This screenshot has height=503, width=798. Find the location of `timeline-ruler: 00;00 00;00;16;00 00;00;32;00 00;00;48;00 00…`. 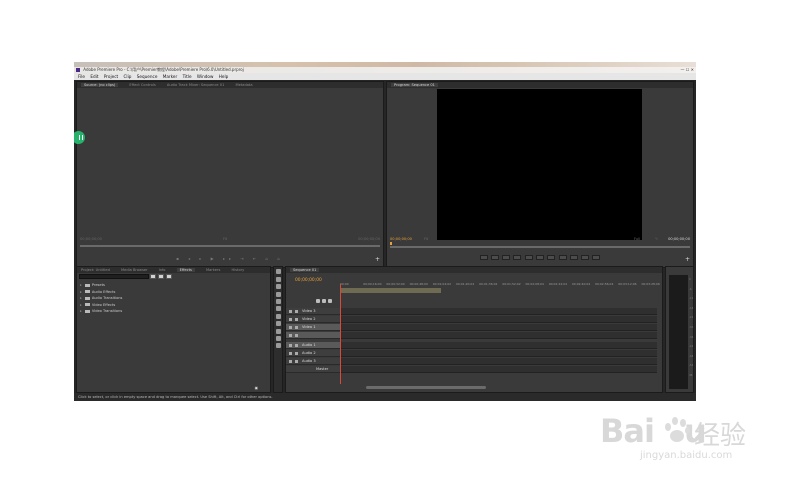

timeline-ruler: 00;00 00;00;16;00 00;00;32;00 00;00;48;00 00… is located at coordinates (500, 284).